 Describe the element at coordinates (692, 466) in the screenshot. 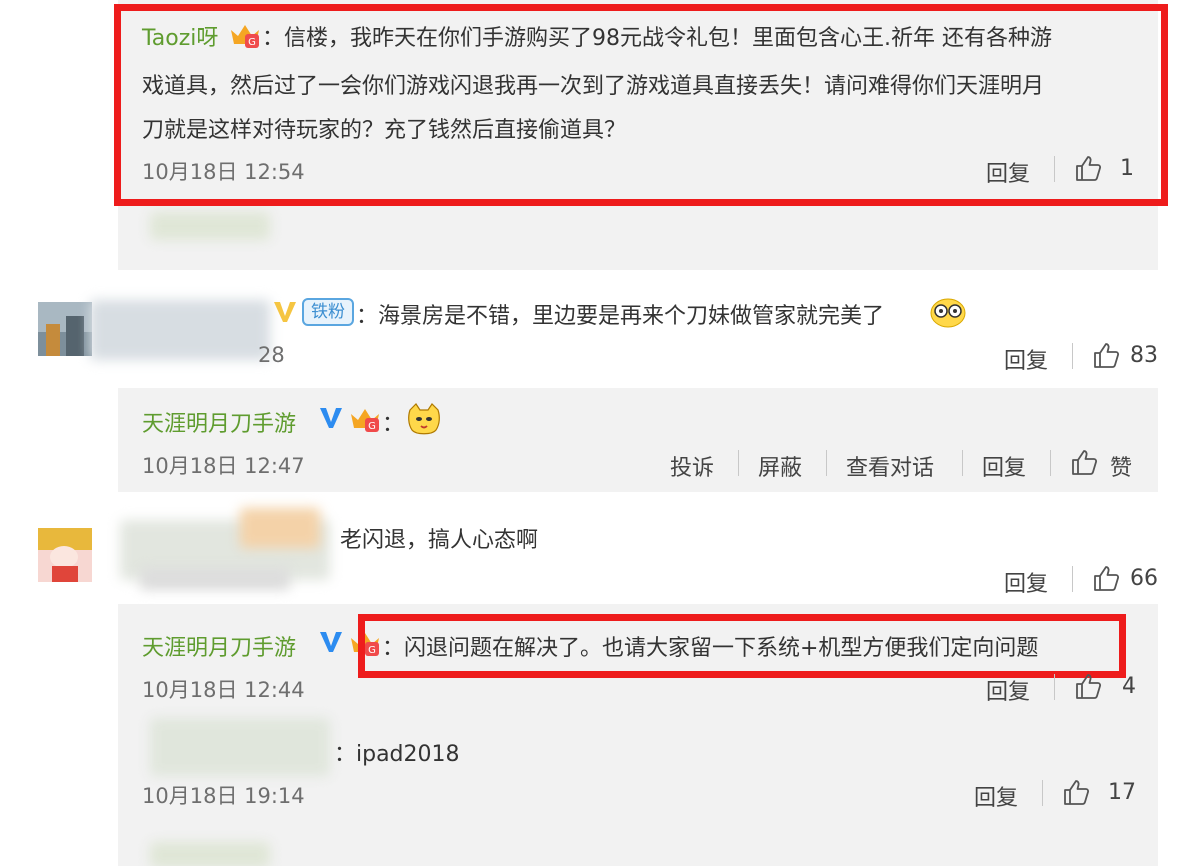

I see `report-button: 投诉` at that location.